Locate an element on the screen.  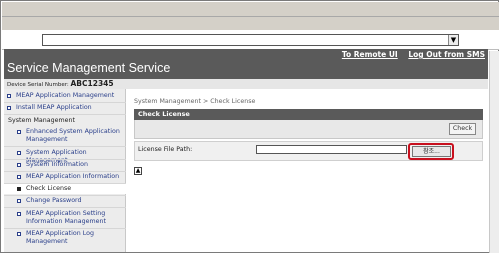
sidebar-item-label: MEAP Application Management is located at coordinates (65, 95).